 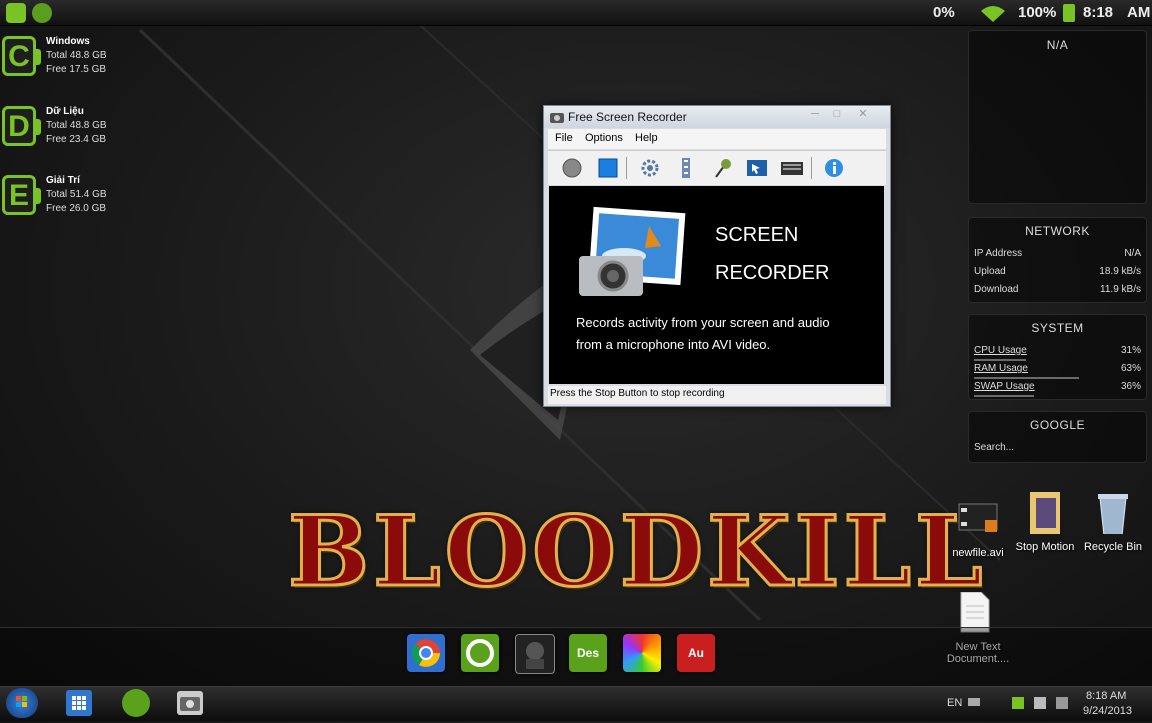 I want to click on drive-letter-badge: C, so click(x=21, y=56).